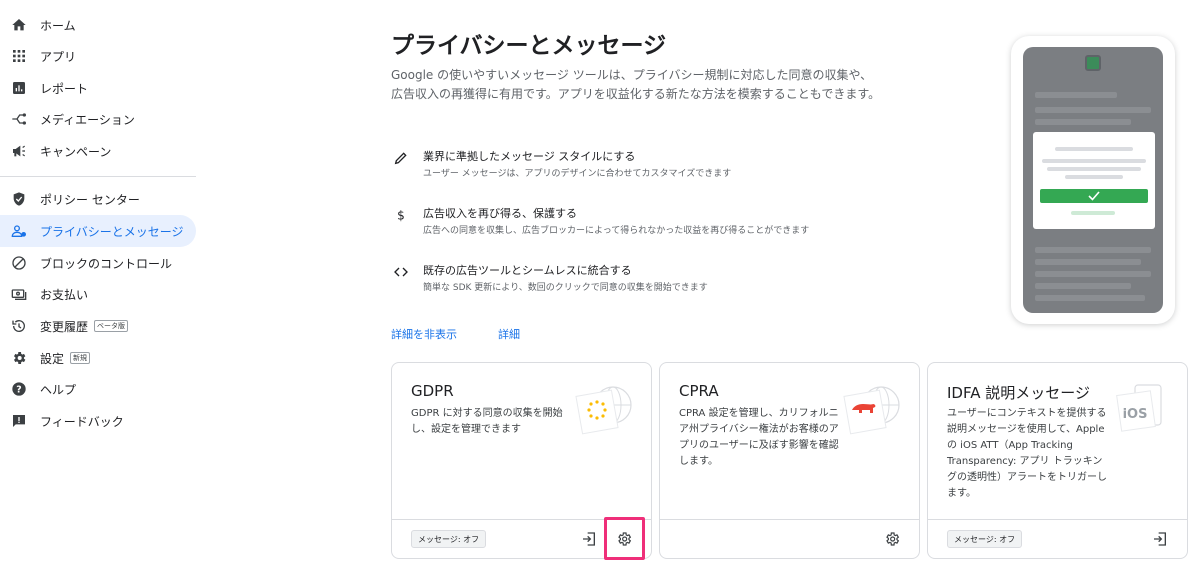  I want to click on sidebar-item-label: ブロックのコントロール, so click(106, 263).